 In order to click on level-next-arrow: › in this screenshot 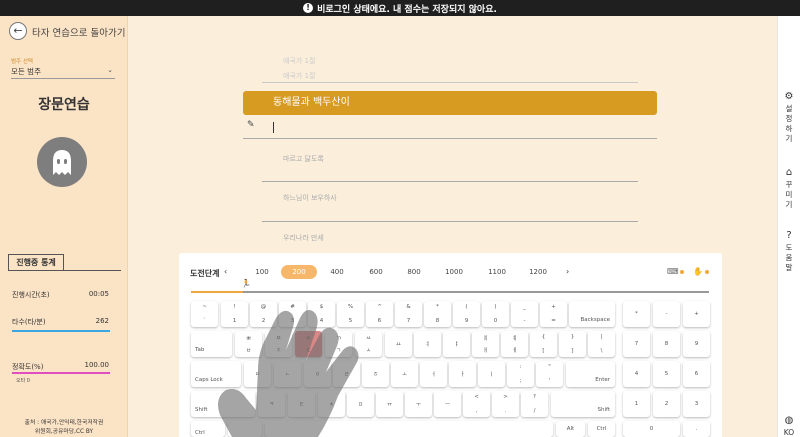, I will do `click(567, 271)`.